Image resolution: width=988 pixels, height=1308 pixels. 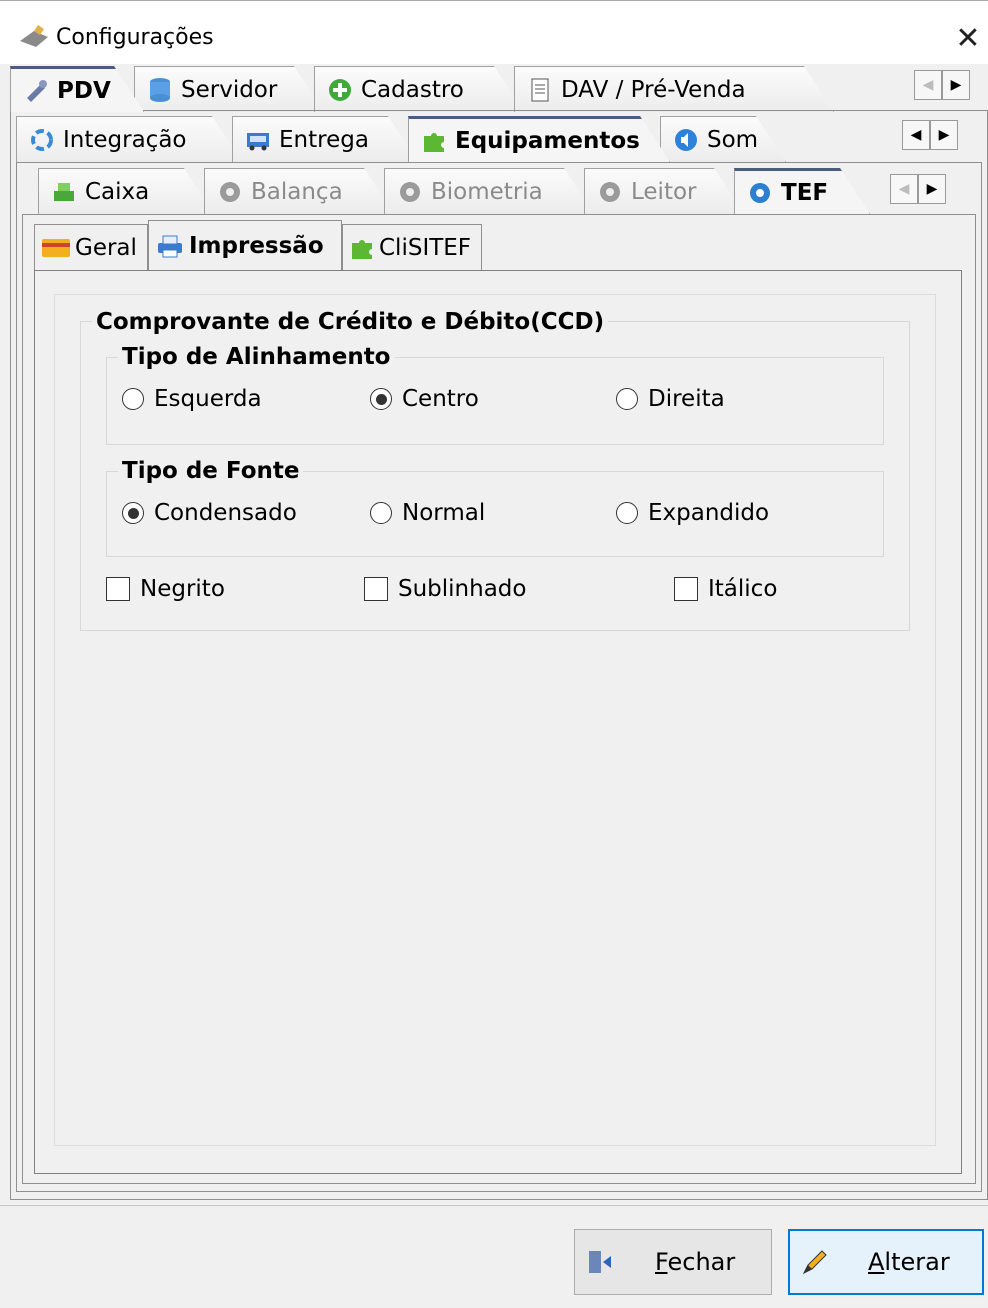 What do you see at coordinates (56, 248) in the screenshot?
I see `card-icon` at bounding box center [56, 248].